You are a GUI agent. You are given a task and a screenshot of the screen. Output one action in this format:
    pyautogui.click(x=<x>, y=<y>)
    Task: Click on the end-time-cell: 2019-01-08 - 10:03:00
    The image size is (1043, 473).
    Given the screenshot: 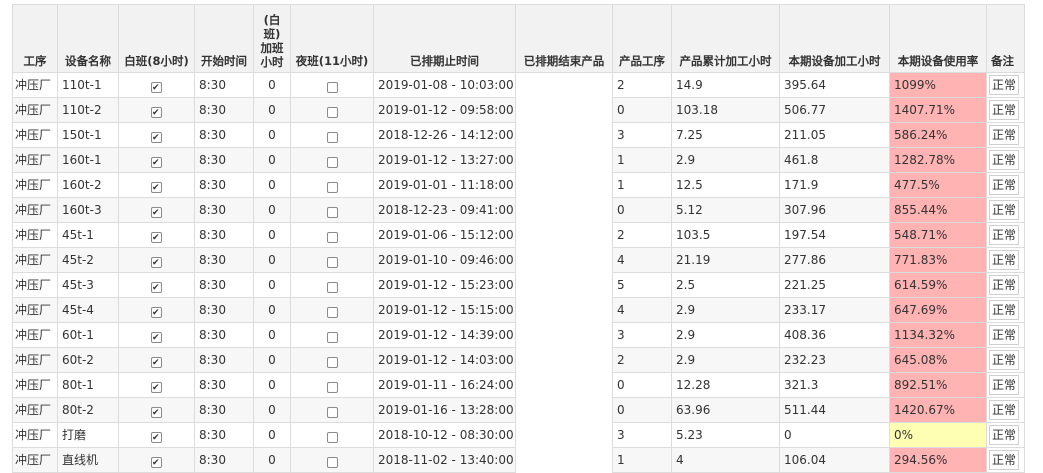 What is the action you would take?
    pyautogui.click(x=444, y=85)
    